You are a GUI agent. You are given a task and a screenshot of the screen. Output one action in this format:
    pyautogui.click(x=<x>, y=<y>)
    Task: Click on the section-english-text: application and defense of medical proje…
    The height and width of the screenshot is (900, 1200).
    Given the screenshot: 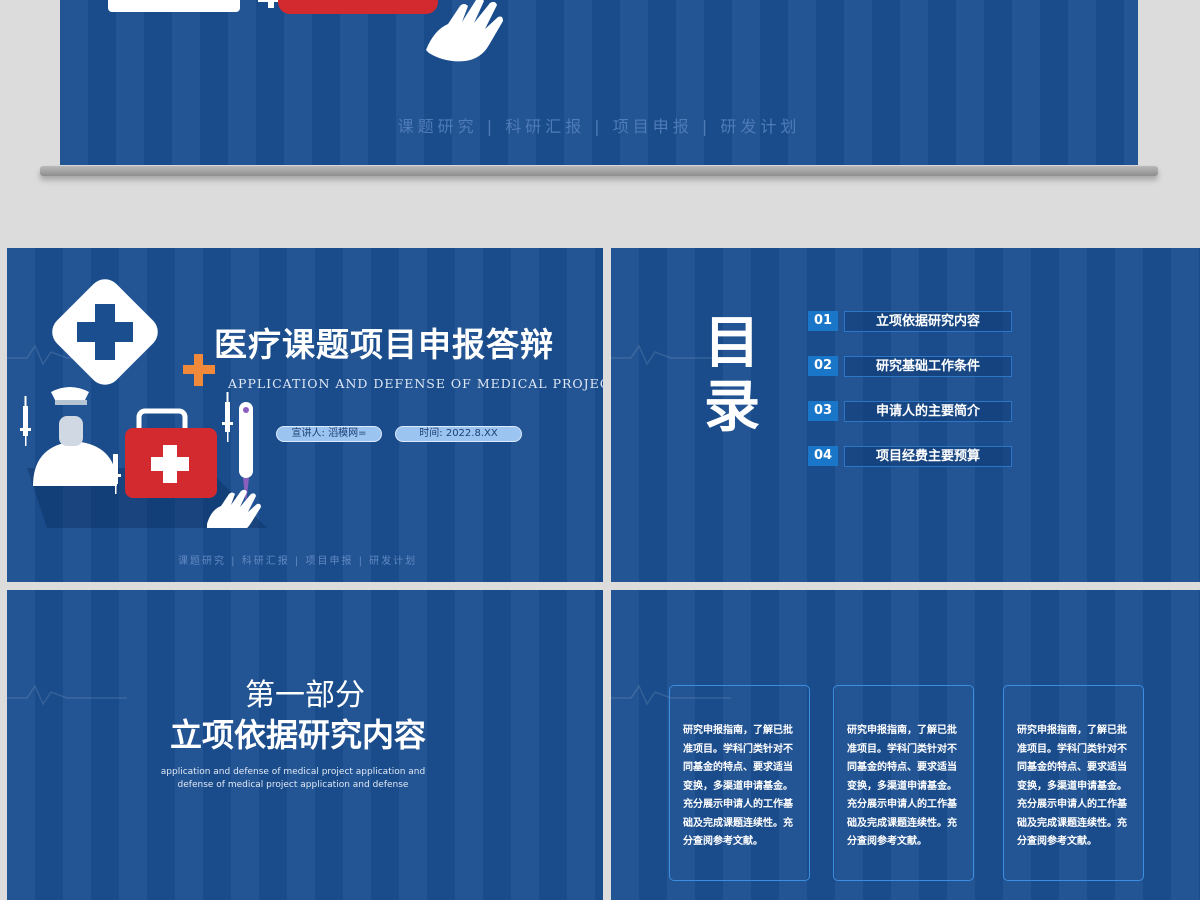 What is the action you would take?
    pyautogui.click(x=293, y=778)
    